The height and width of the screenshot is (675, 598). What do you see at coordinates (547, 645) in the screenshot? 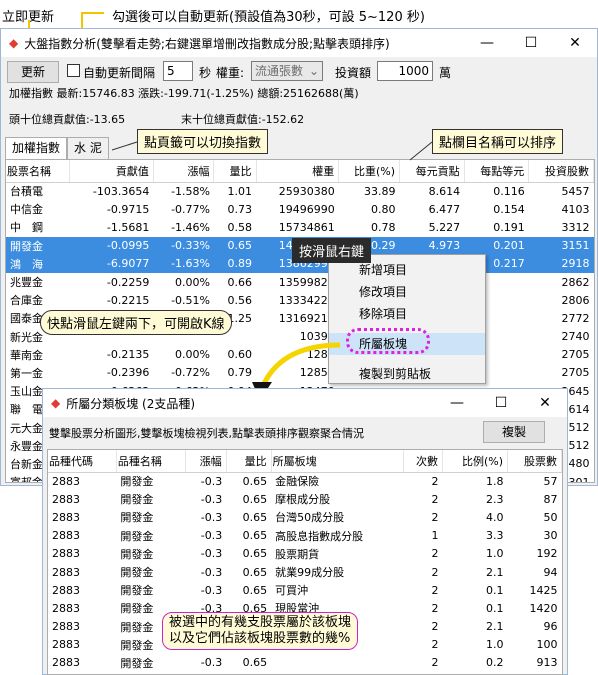
I see `table-cell: 100` at bounding box center [547, 645].